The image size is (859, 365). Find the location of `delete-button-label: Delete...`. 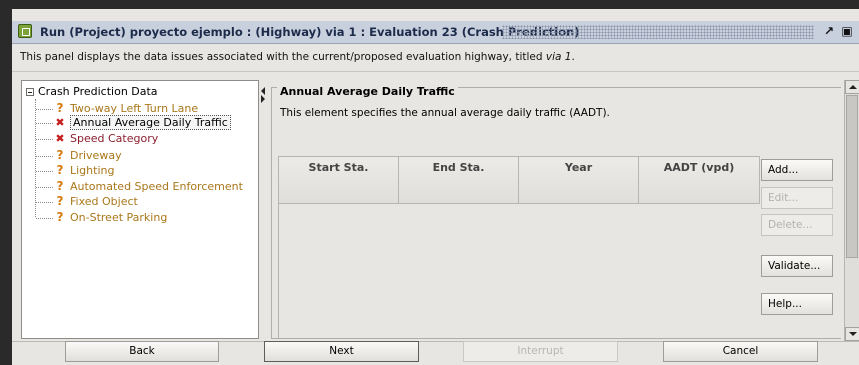

delete-button-label: Delete... is located at coordinates (790, 225).